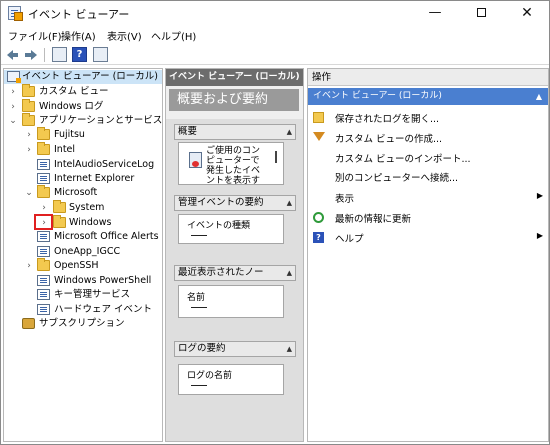 The image size is (550, 445). I want to click on close-button: ✕, so click(527, 13).